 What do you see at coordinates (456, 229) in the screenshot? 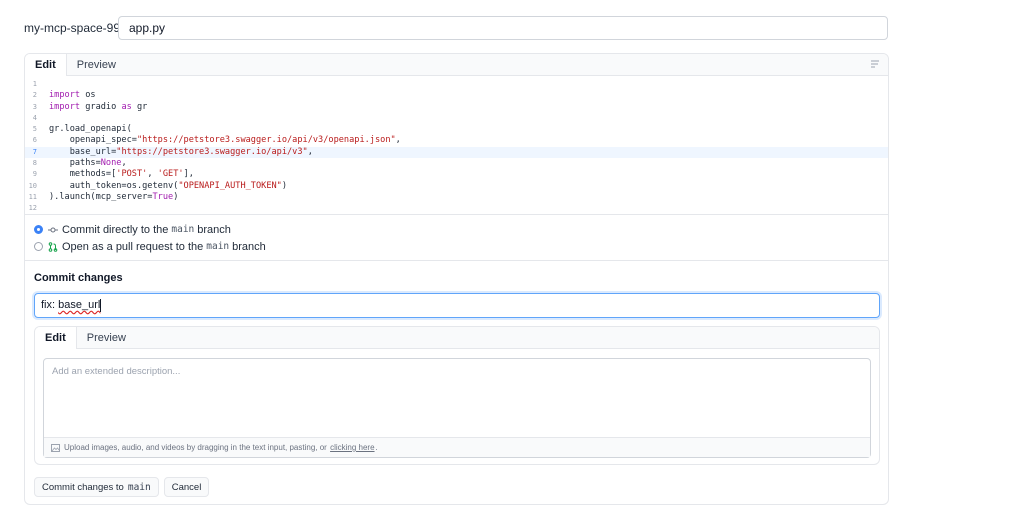
I see `option-commit-direct: Commit directly to the main branch` at bounding box center [456, 229].